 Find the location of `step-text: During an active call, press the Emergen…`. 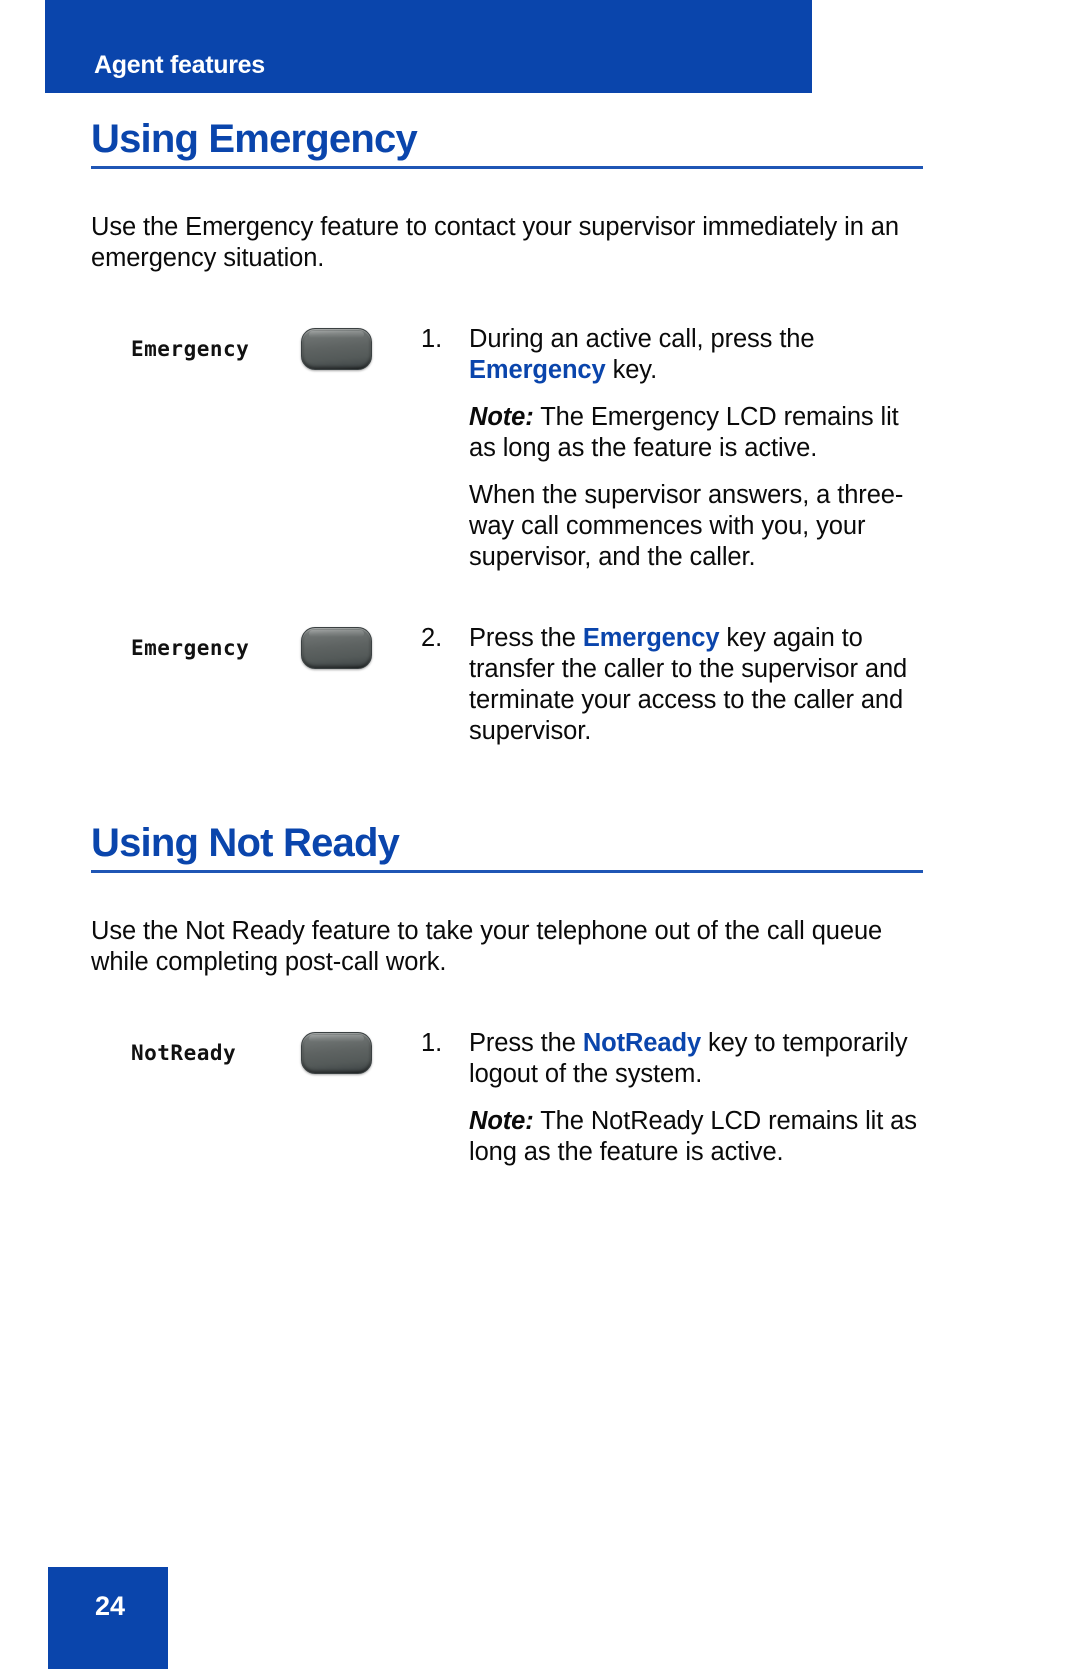

step-text: During an active call, press the Emergen… is located at coordinates (696, 448).